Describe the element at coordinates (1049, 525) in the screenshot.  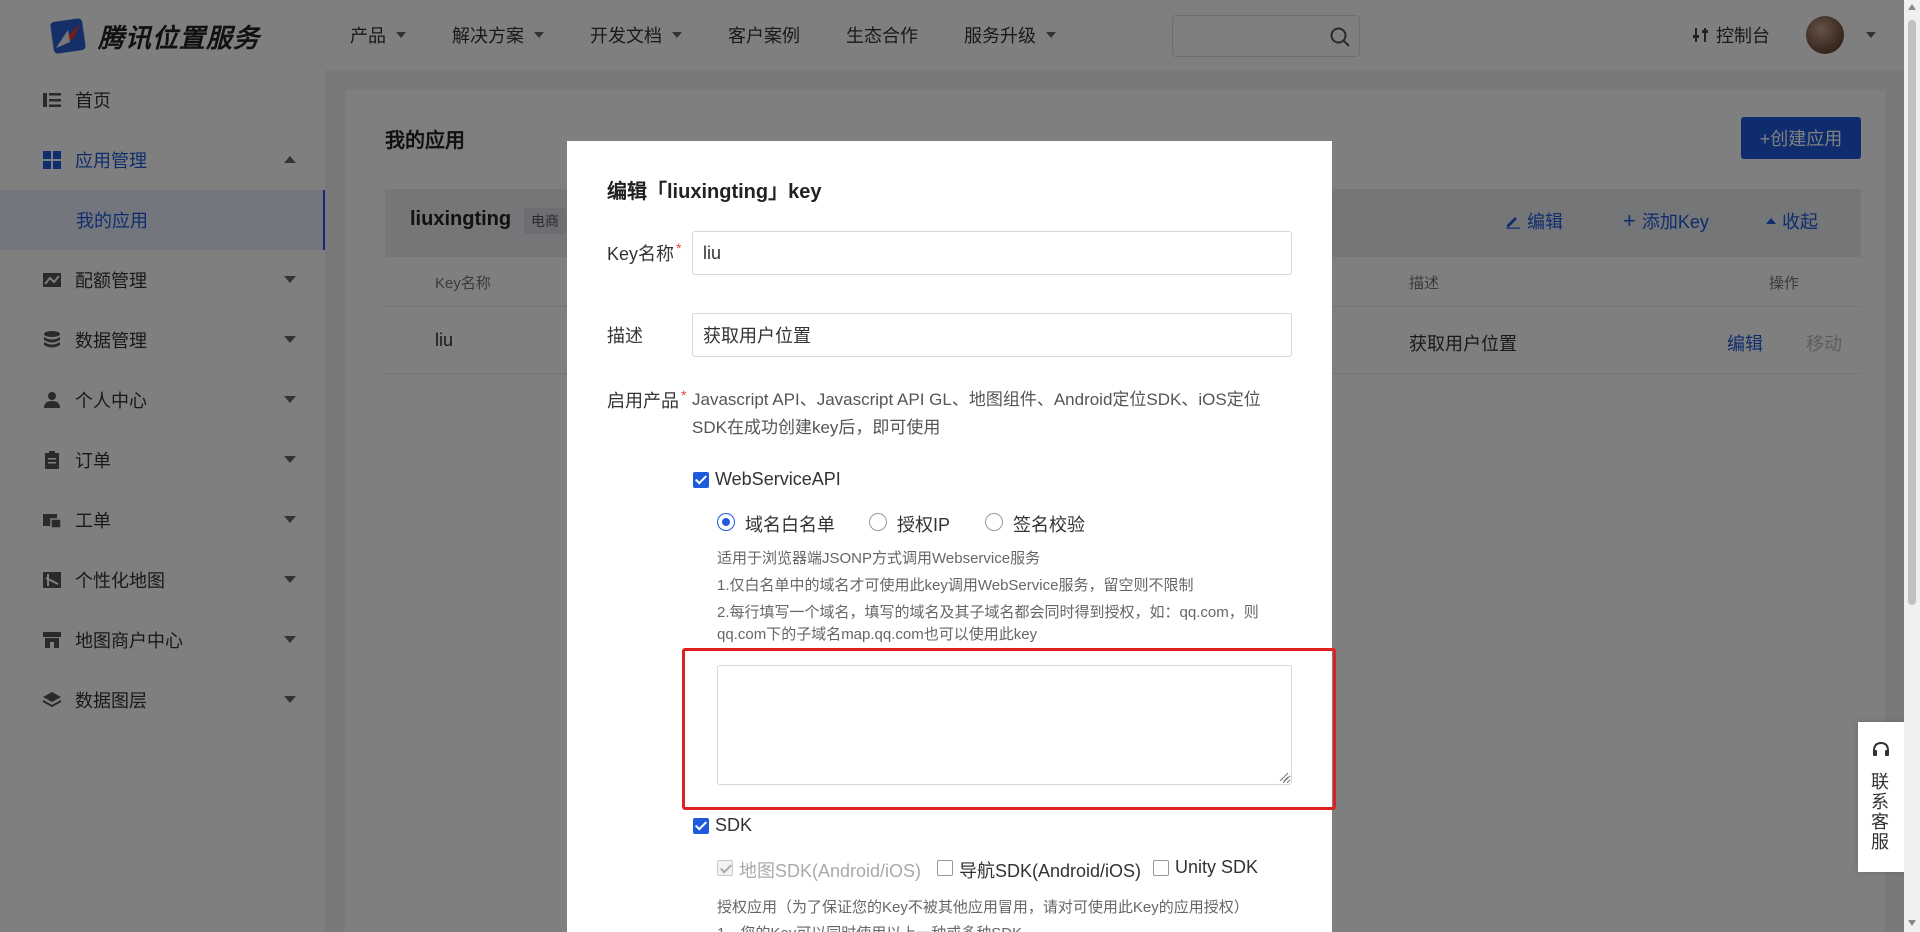
I see `radio-signature-label: 签名校验` at that location.